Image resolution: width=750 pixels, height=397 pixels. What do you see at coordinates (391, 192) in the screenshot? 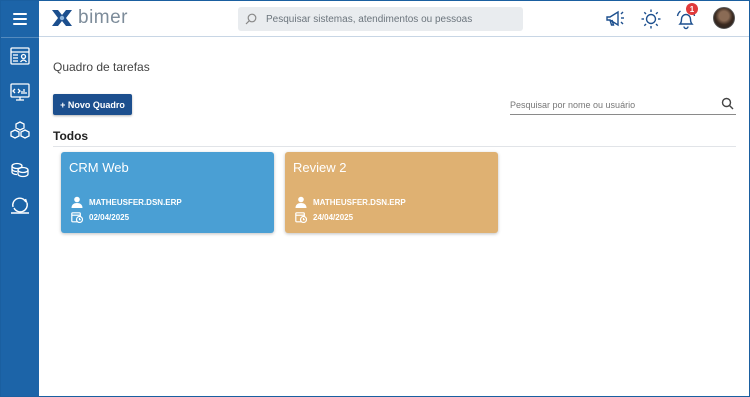
I see `board-card: Review 2 MATHEUSFER.DSN.ERP 24/04/2025` at bounding box center [391, 192].